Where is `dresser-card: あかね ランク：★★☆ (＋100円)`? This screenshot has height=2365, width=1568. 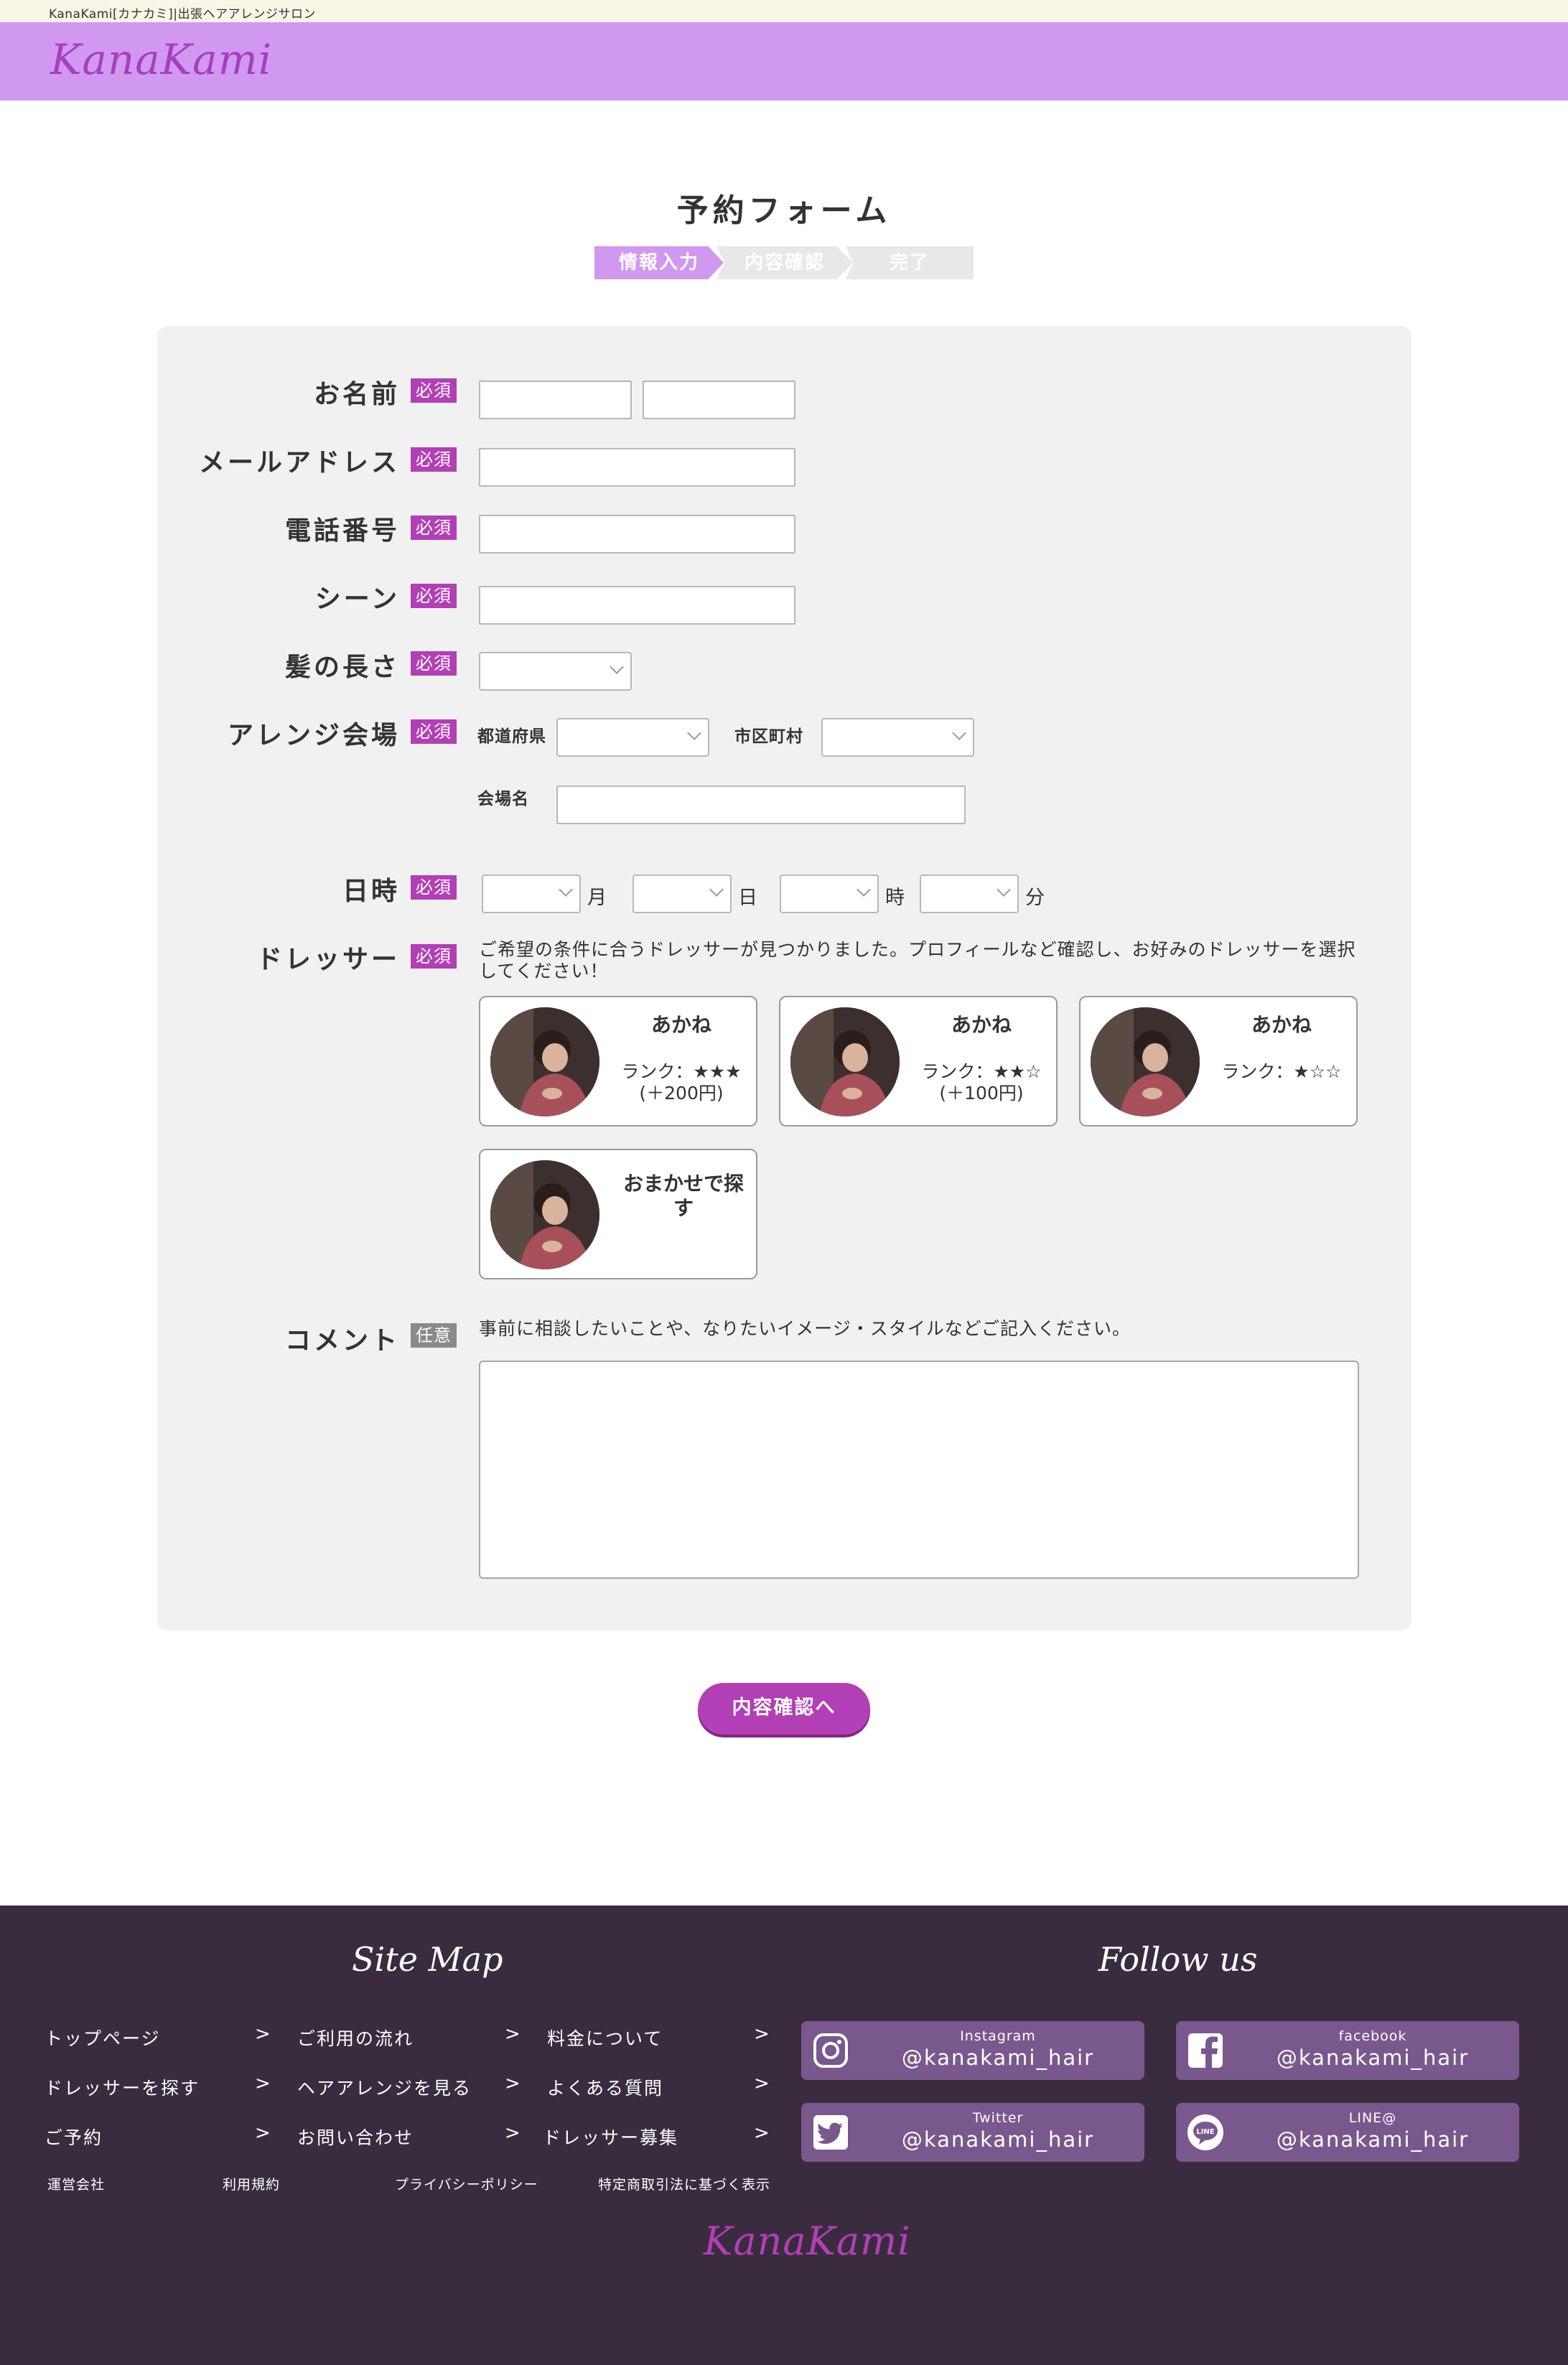
dresser-card: あかね ランク：★★☆ (＋100円) is located at coordinates (918, 1061).